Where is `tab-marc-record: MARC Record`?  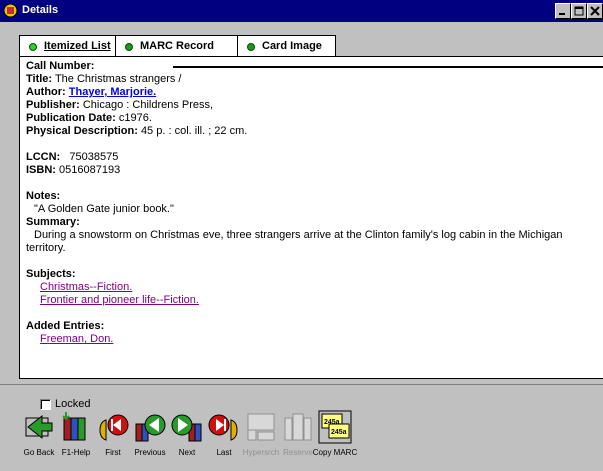
tab-marc-record: MARC Record is located at coordinates (176, 45).